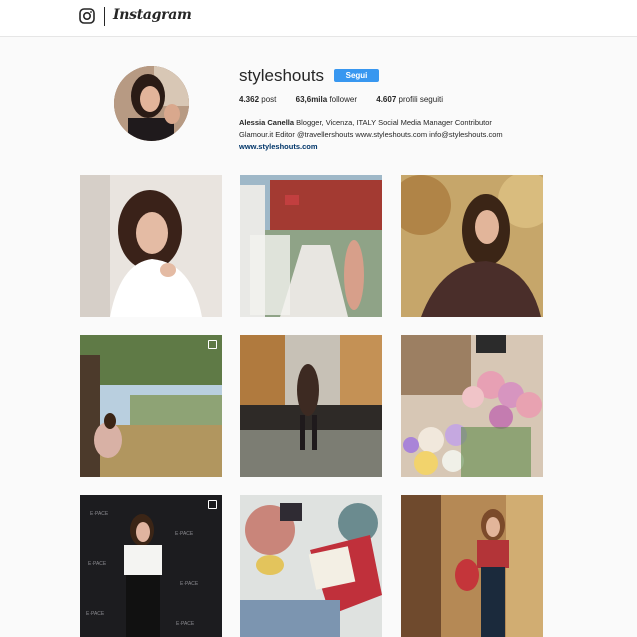  I want to click on post-bridge-autumn-dress, so click(311, 406).